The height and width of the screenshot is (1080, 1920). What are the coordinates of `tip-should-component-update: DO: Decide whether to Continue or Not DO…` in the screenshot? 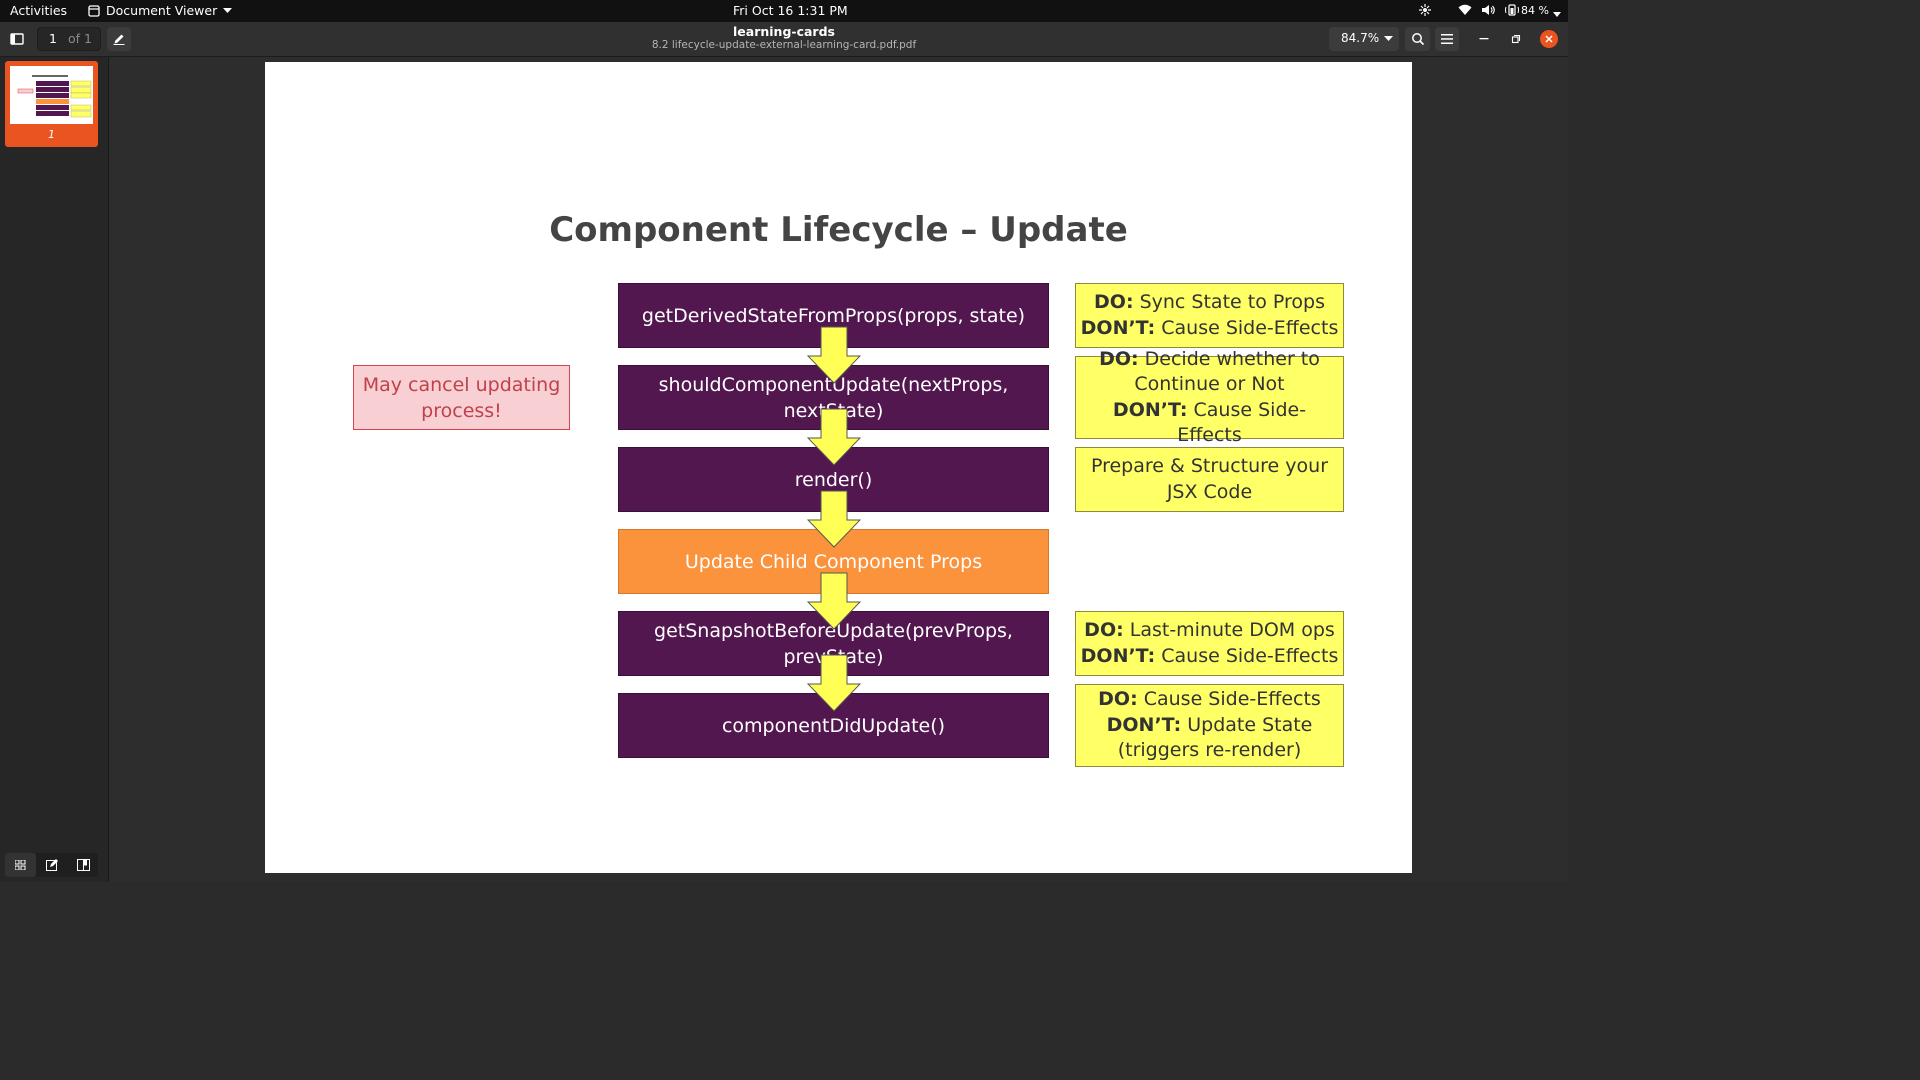 It's located at (1209, 397).